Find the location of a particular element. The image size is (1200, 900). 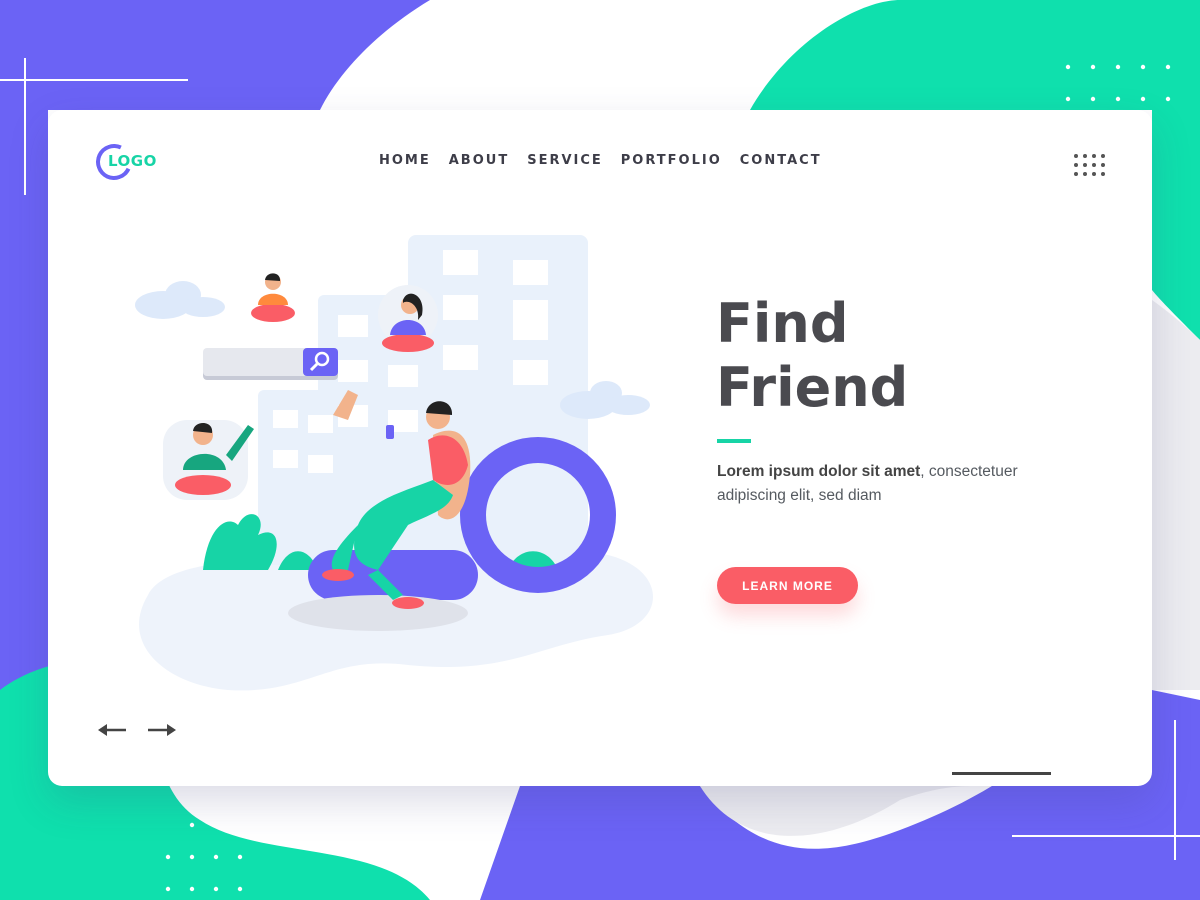

nav-home: HOME is located at coordinates (405, 160).